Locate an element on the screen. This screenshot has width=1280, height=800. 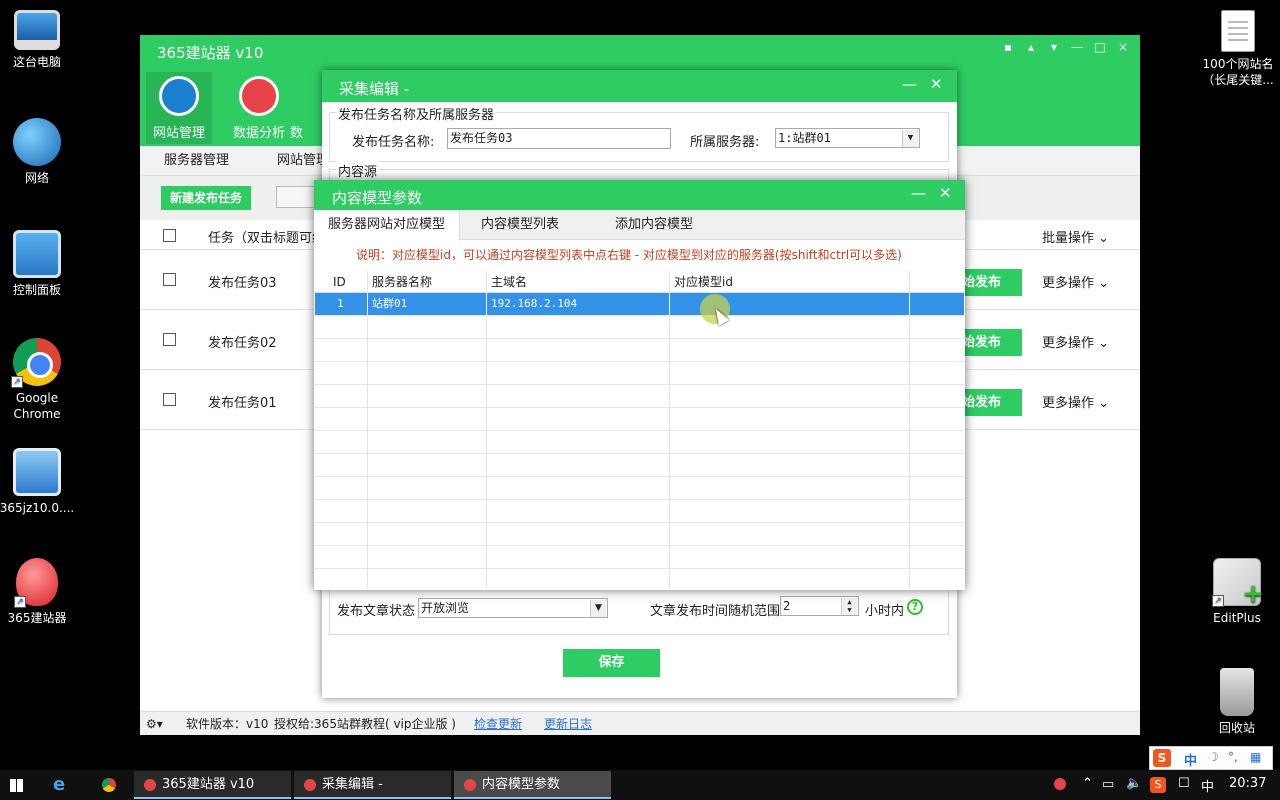
table-row: 1 站群01 192.168.2.104 is located at coordinates (639, 304).